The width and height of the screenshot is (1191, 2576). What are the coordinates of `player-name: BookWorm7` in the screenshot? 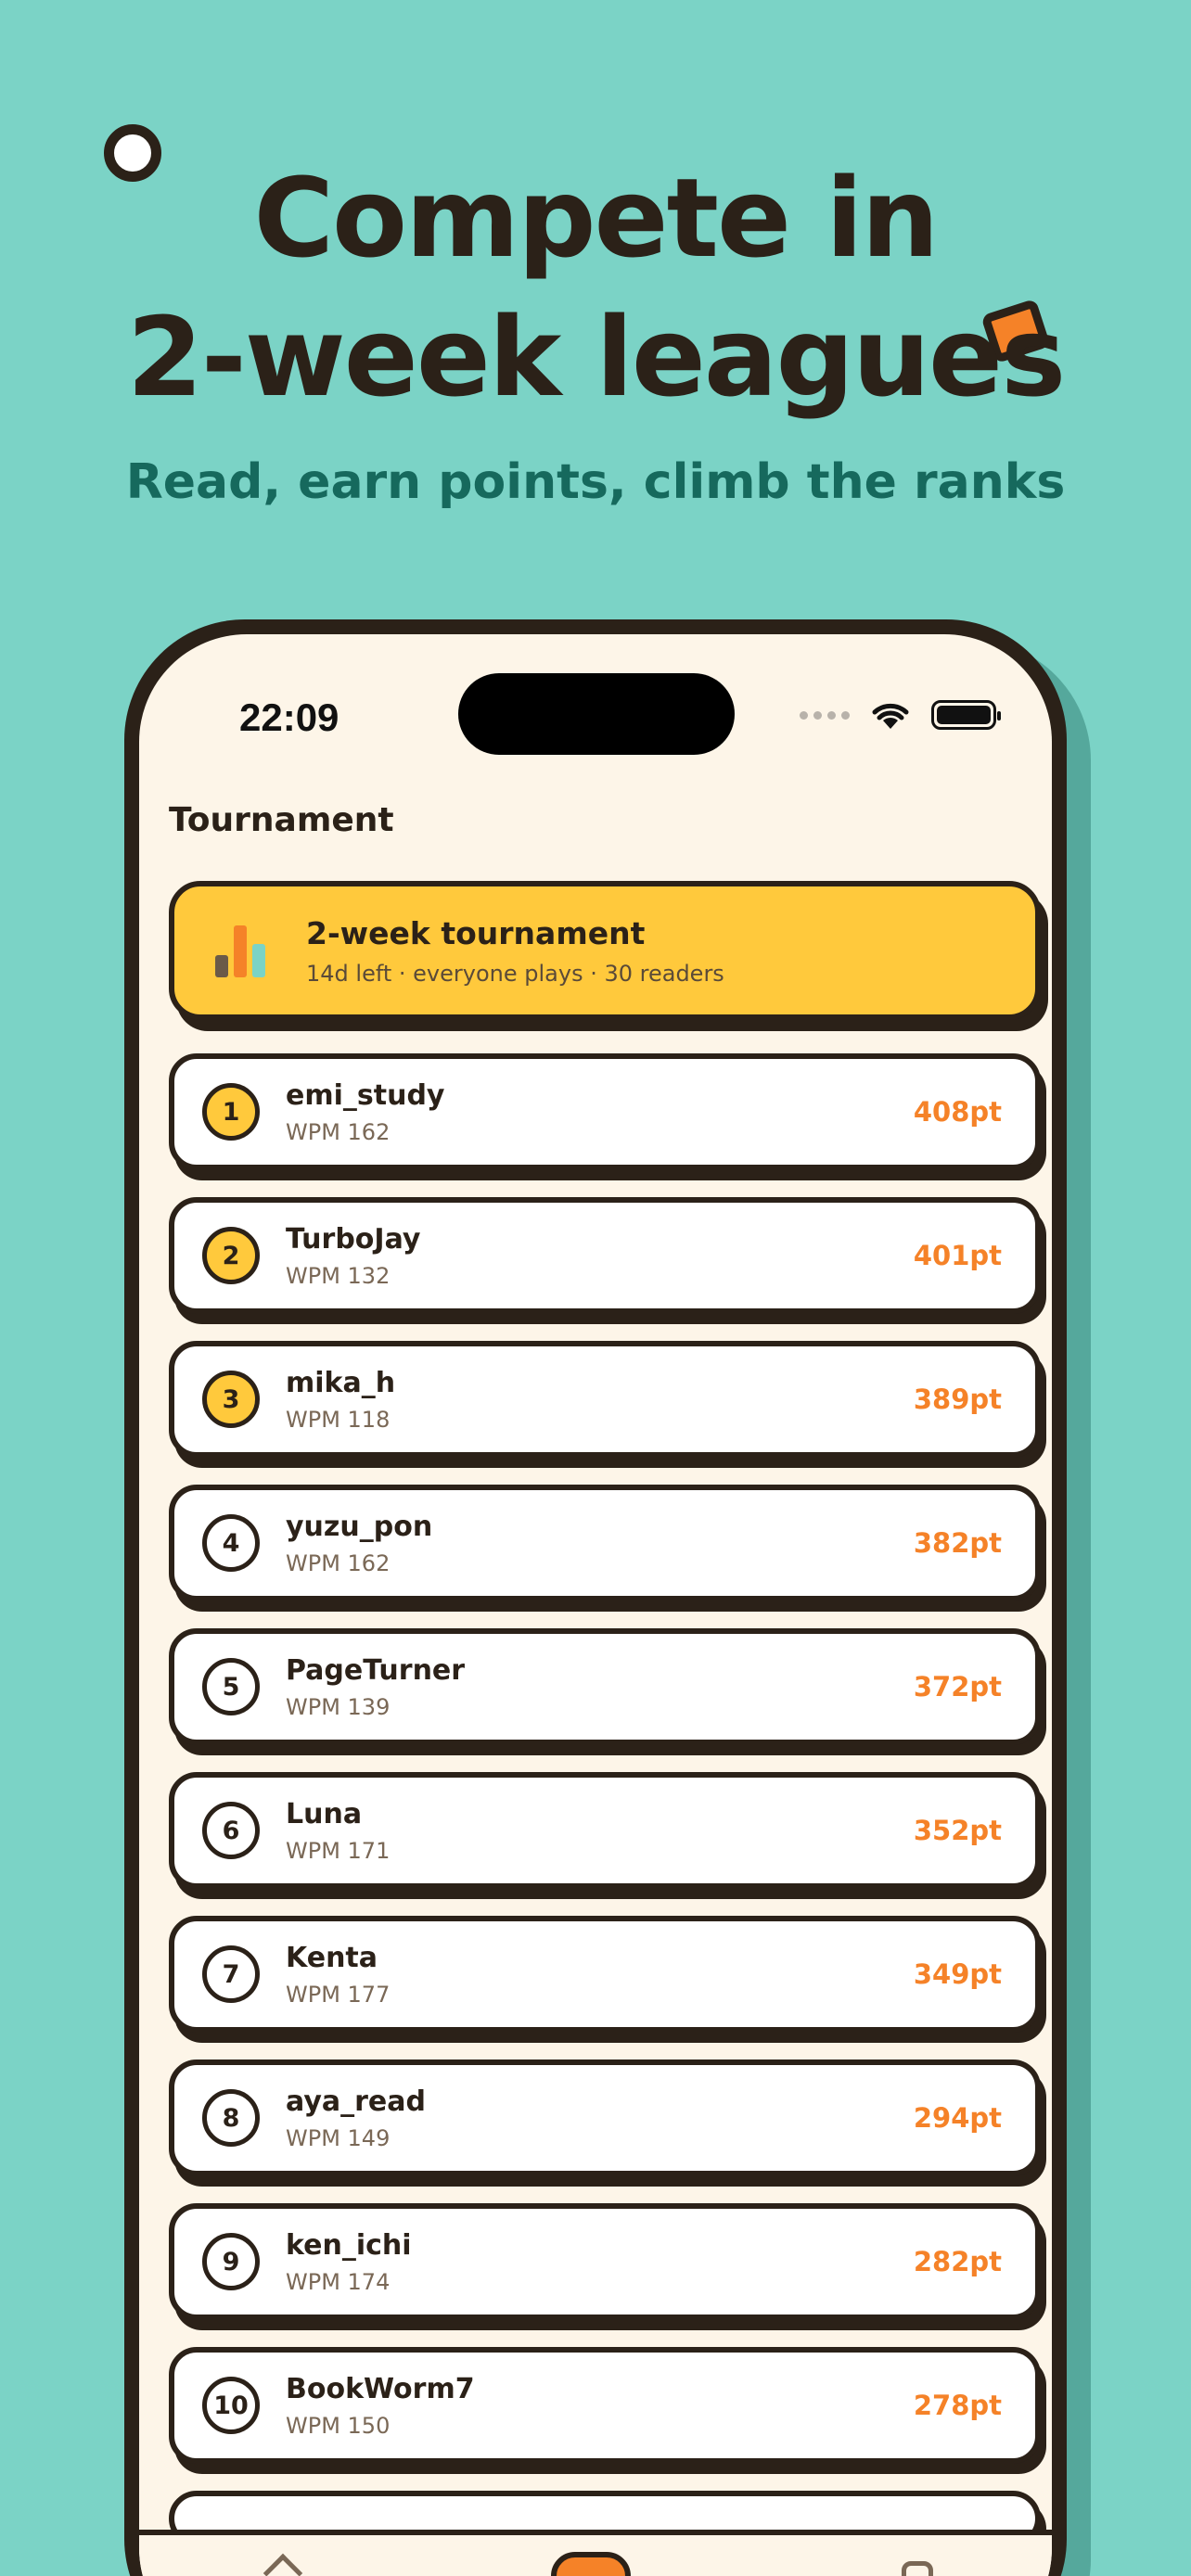 It's located at (380, 2388).